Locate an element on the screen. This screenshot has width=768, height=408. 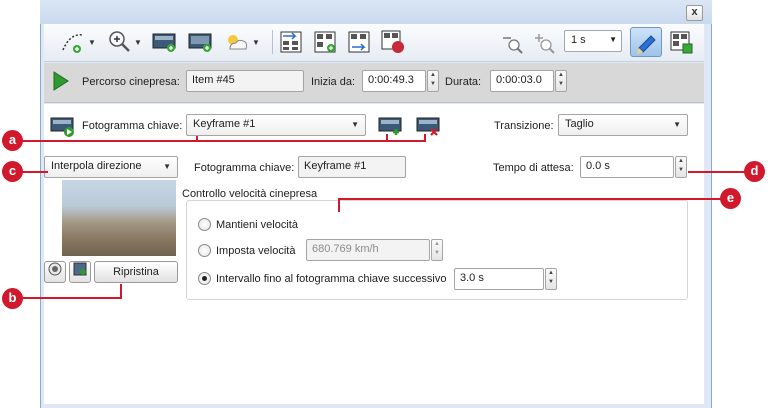
capture-thumbnail-button is located at coordinates (80, 272).